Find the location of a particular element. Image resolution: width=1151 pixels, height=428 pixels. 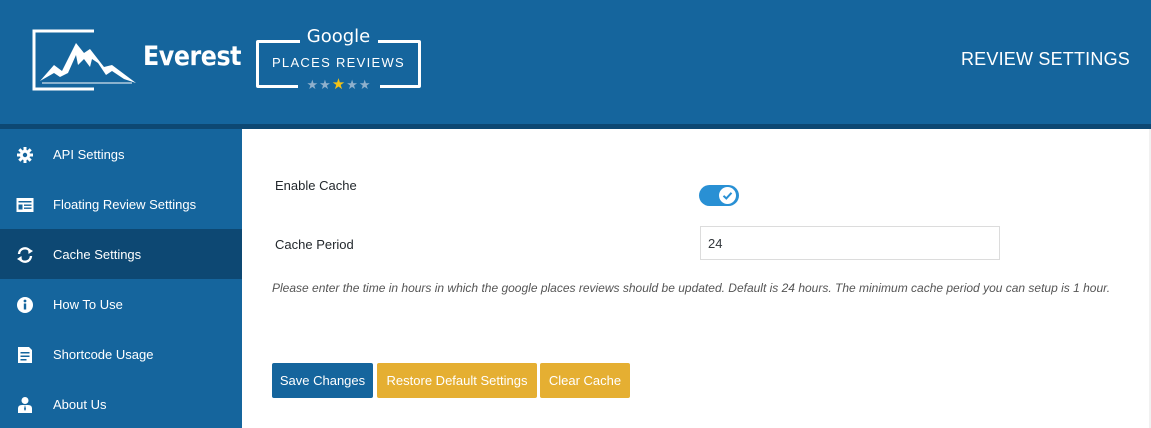

sidebar-item-how-to-use: How To Use is located at coordinates (121, 304).